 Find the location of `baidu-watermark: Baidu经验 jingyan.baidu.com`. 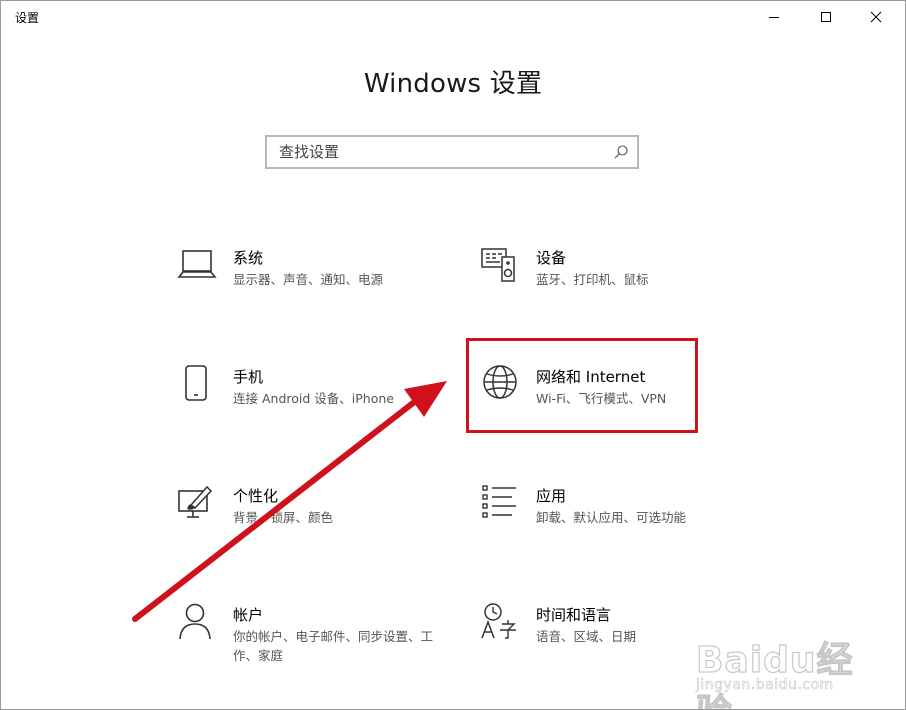

baidu-watermark: Baidu经验 jingyan.baidu.com is located at coordinates (786, 661).